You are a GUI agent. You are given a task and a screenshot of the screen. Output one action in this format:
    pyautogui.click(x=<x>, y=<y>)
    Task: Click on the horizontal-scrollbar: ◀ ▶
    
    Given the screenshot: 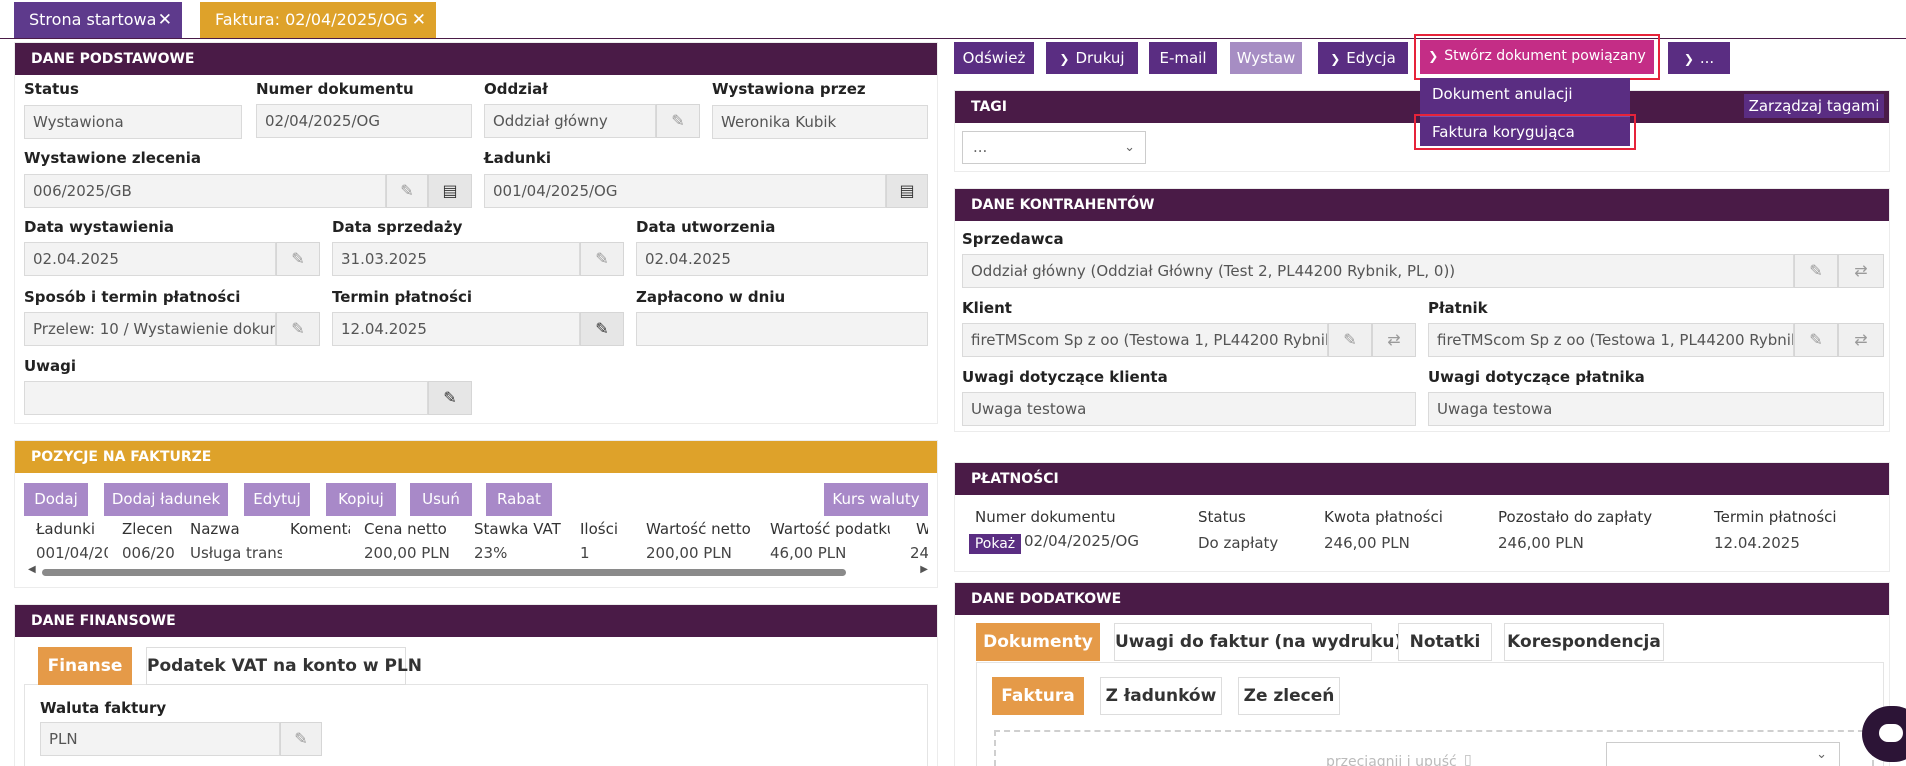 What is the action you would take?
    pyautogui.click(x=478, y=571)
    